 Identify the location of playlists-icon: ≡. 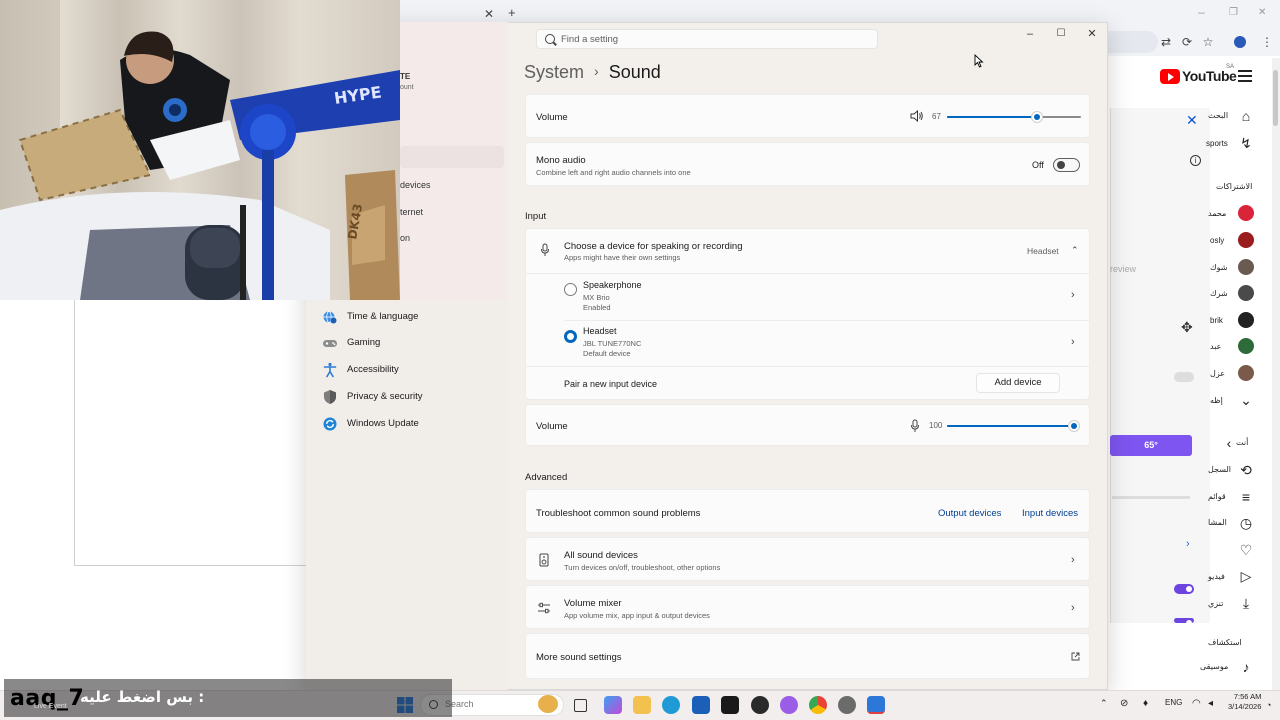
(1246, 497).